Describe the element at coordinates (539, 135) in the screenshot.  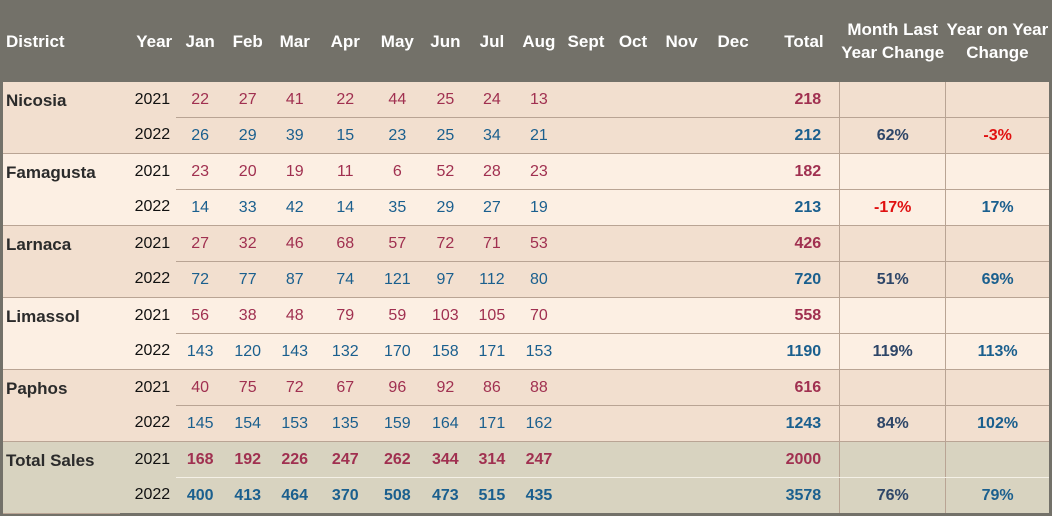
I see `month-value: 21` at that location.